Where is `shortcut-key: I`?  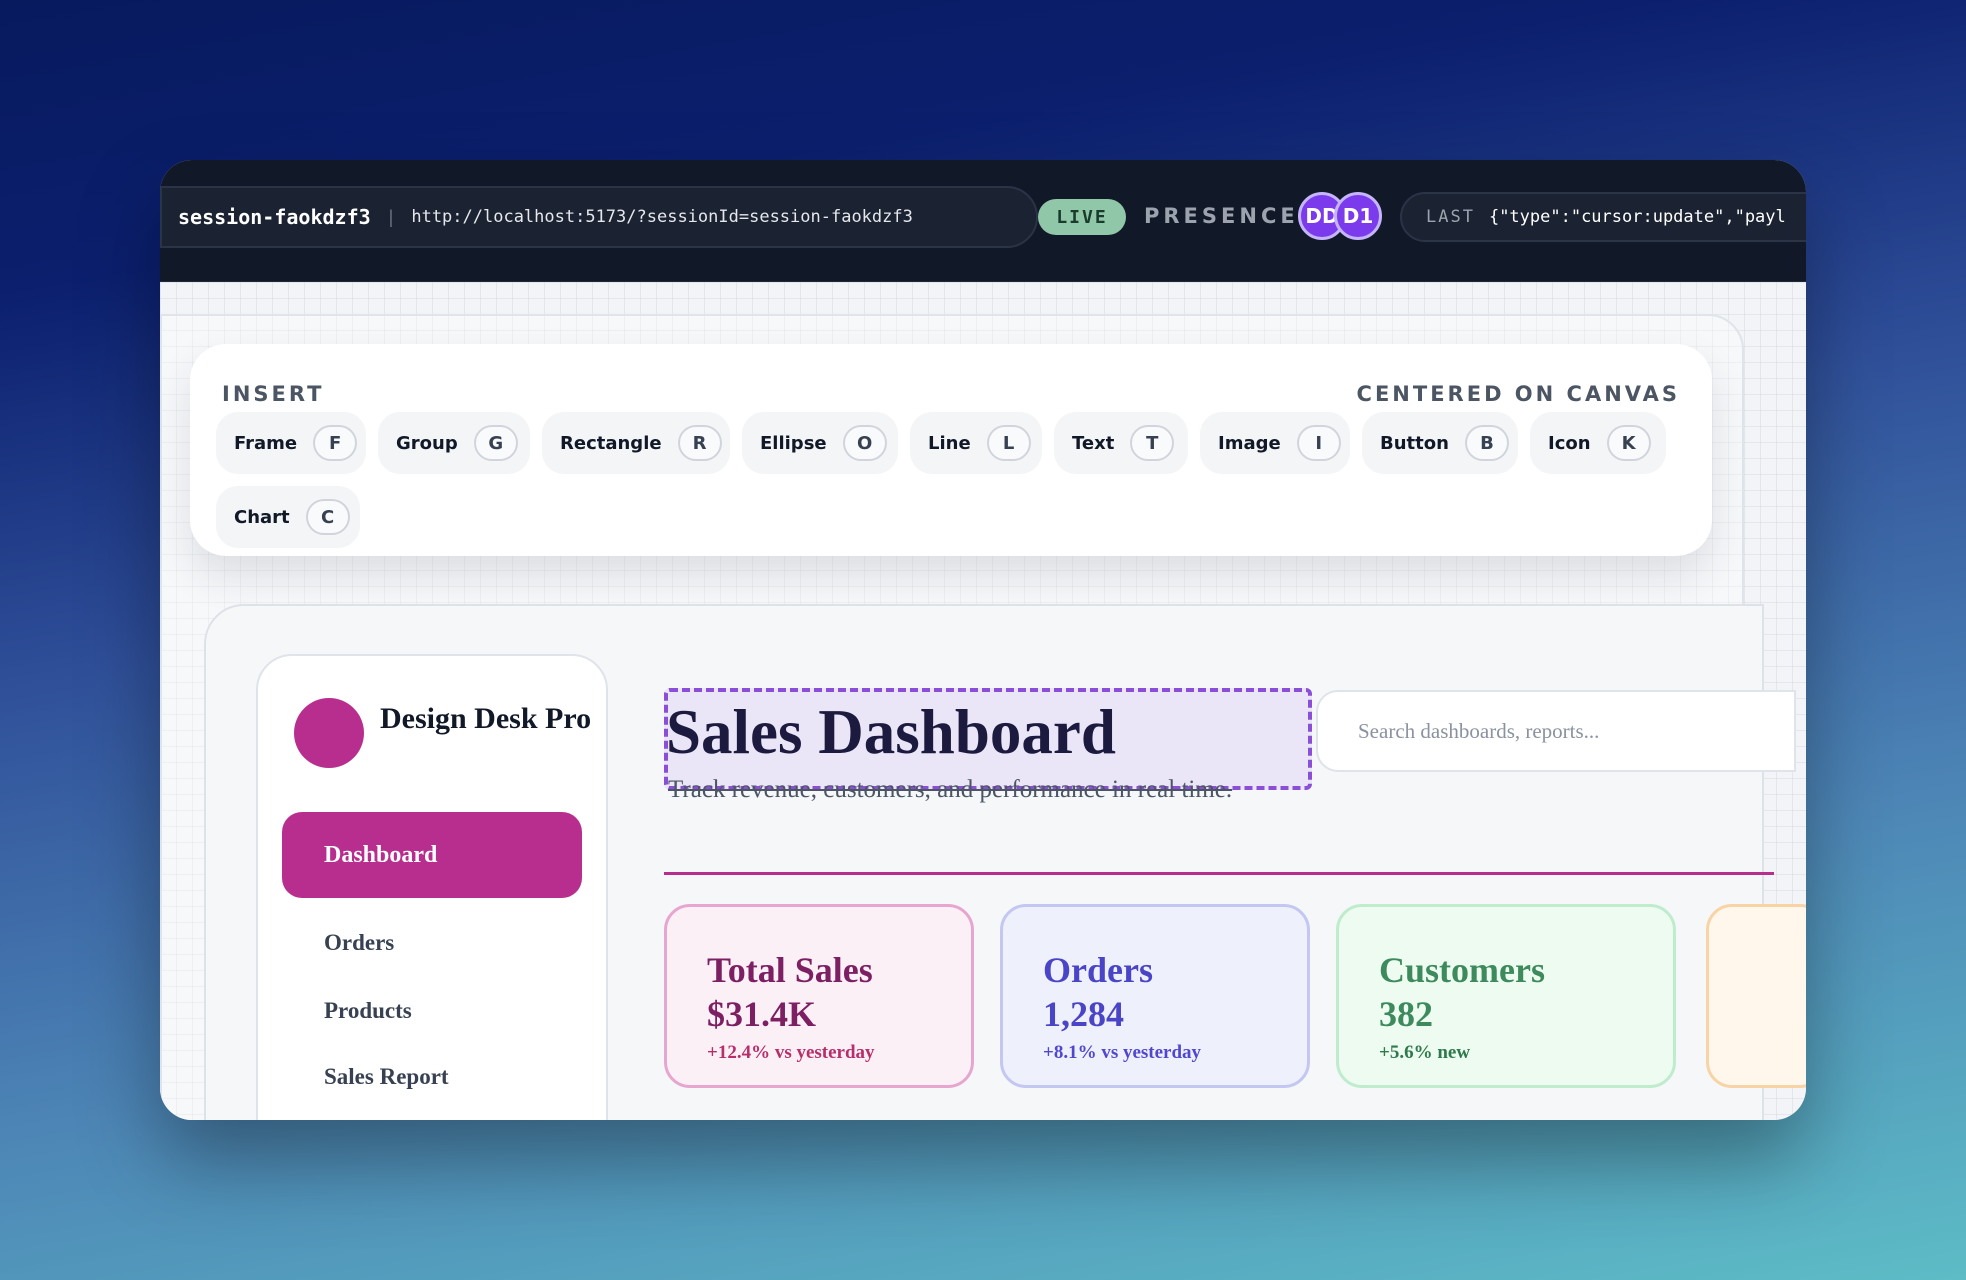
shortcut-key: I is located at coordinates (1318, 443).